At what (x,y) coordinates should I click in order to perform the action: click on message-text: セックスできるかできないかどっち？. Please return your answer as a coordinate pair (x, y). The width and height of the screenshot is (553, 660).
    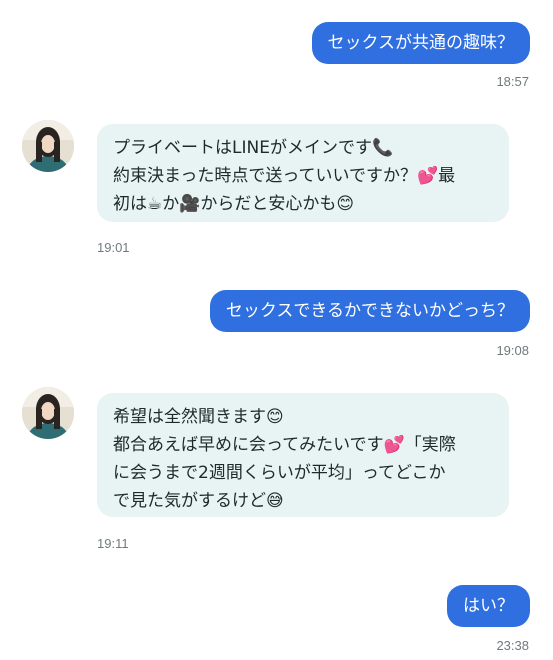
    Looking at the image, I should click on (369, 311).